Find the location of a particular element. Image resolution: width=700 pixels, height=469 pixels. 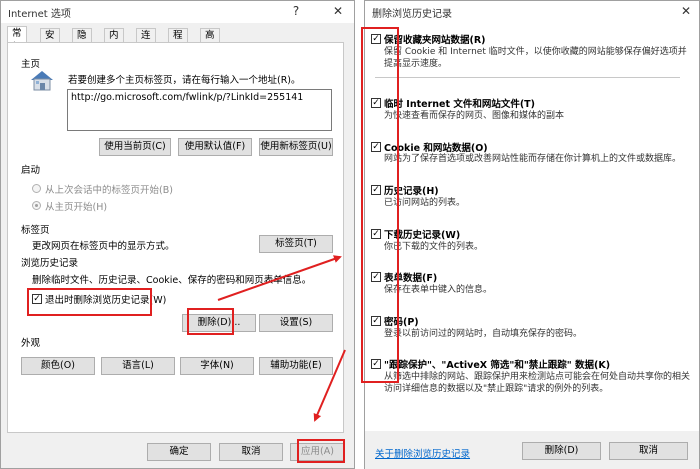

arrow-to-apply is located at coordinates (329, 385).